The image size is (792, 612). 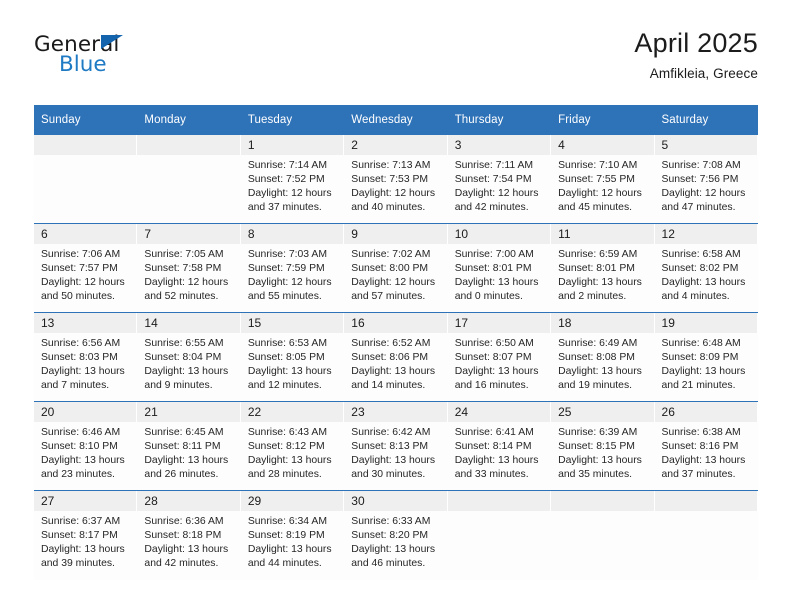 What do you see at coordinates (391, 343) in the screenshot?
I see `sunrise-text: Sunrise: 6:52 AM` at bounding box center [391, 343].